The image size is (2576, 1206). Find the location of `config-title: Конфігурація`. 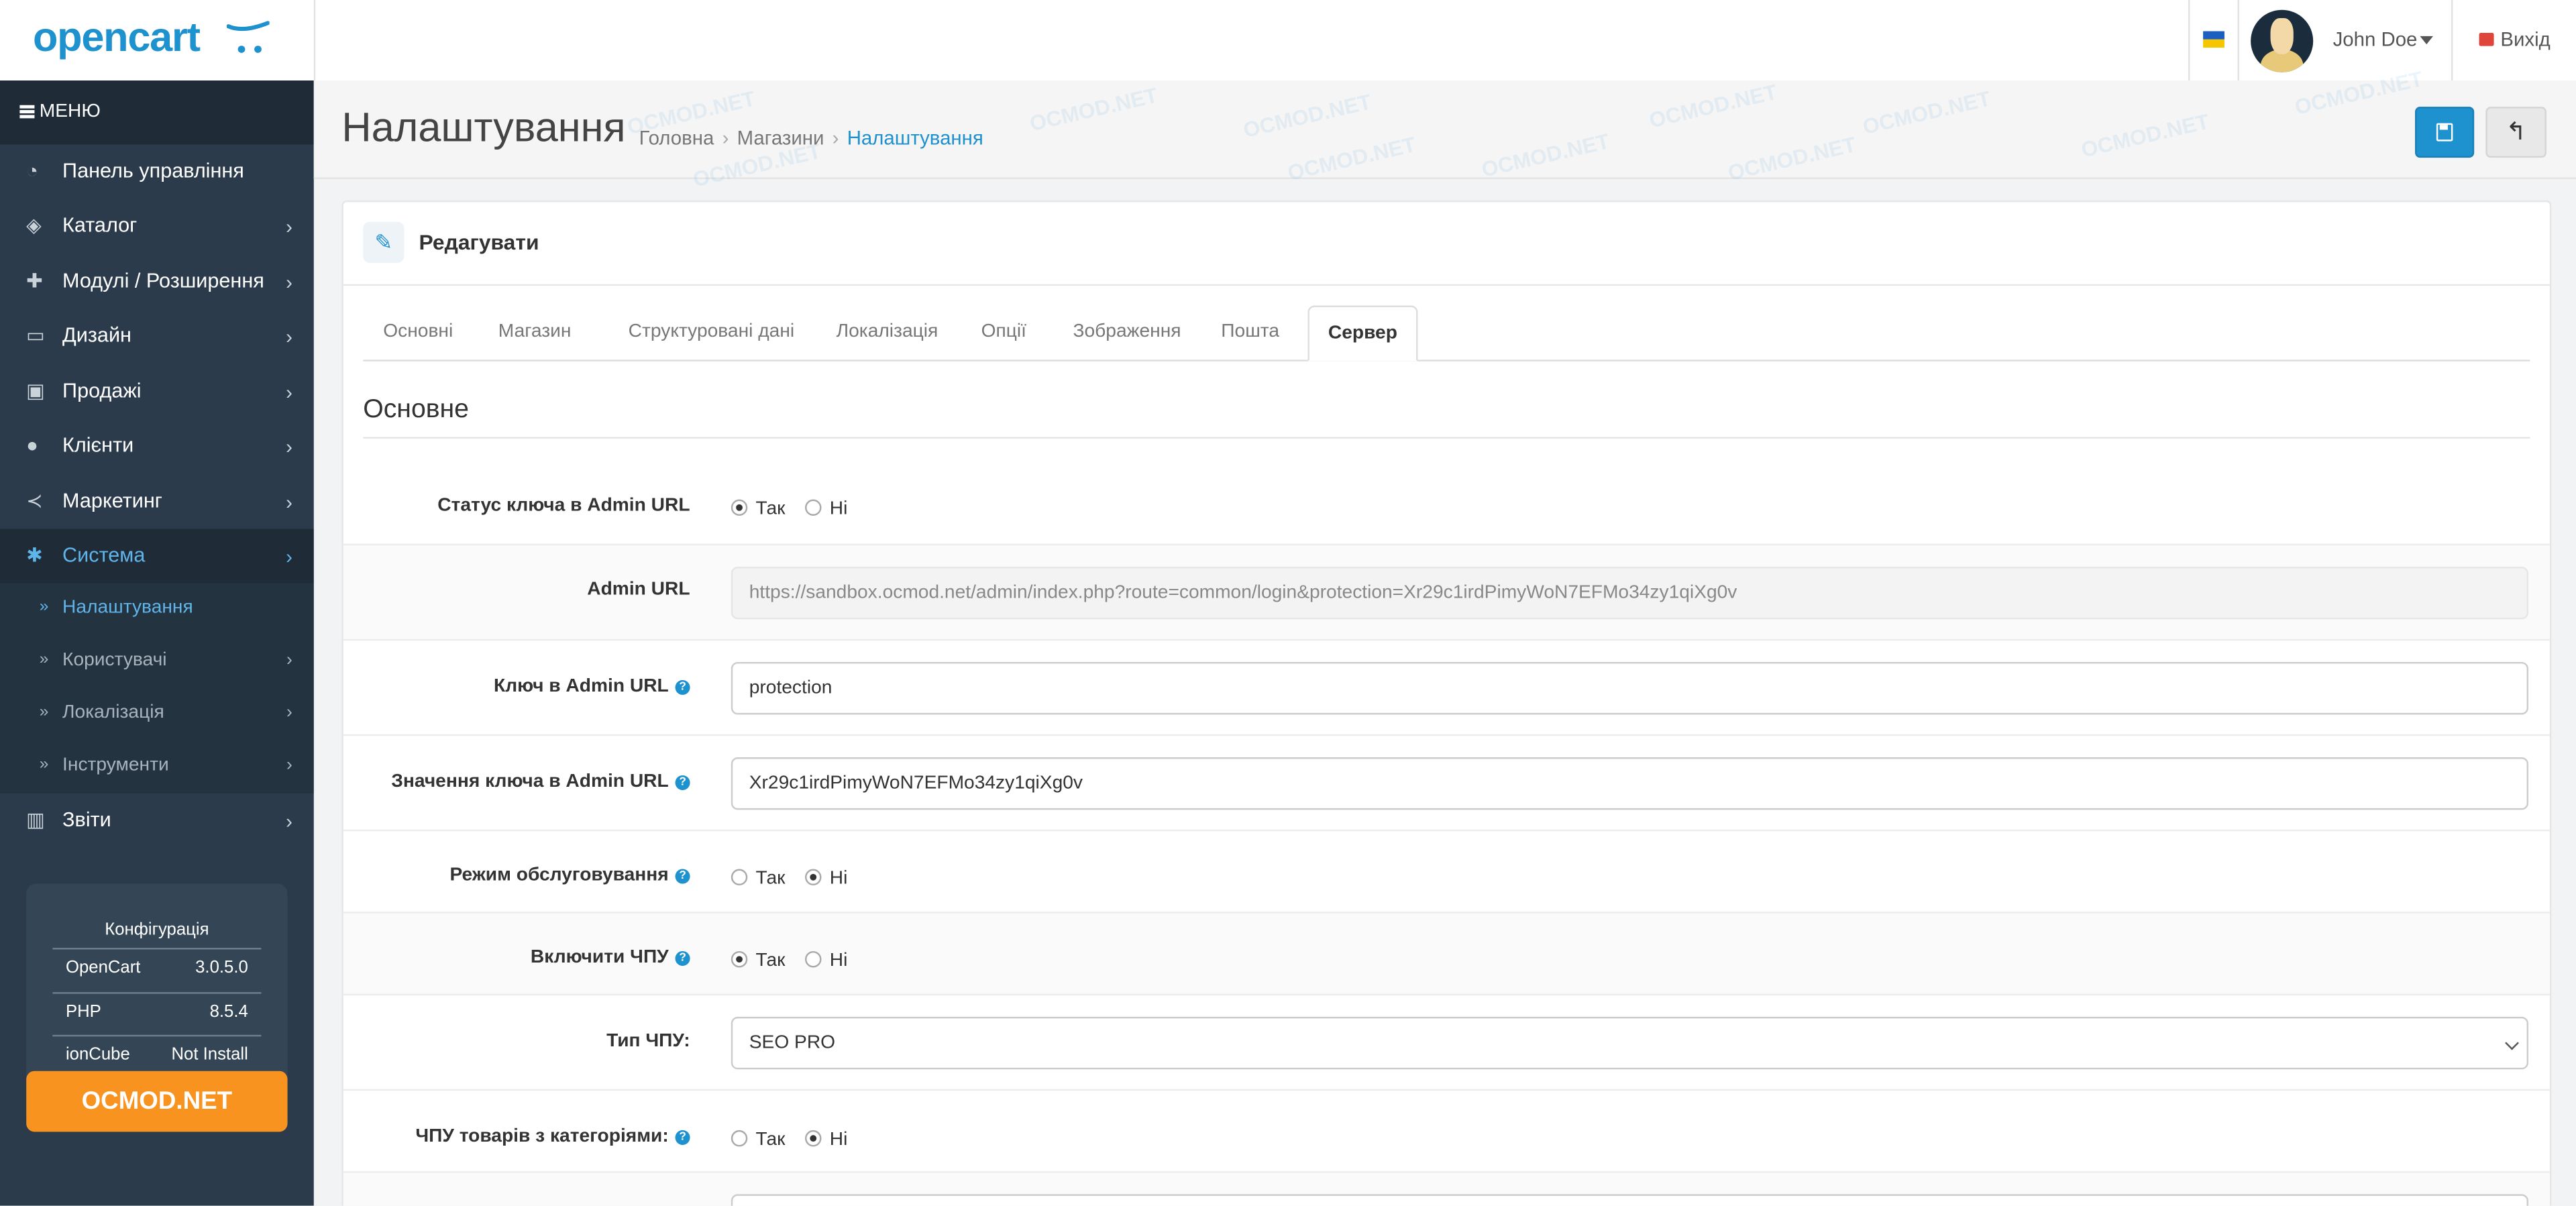

config-title: Конфігурація is located at coordinates (157, 930).